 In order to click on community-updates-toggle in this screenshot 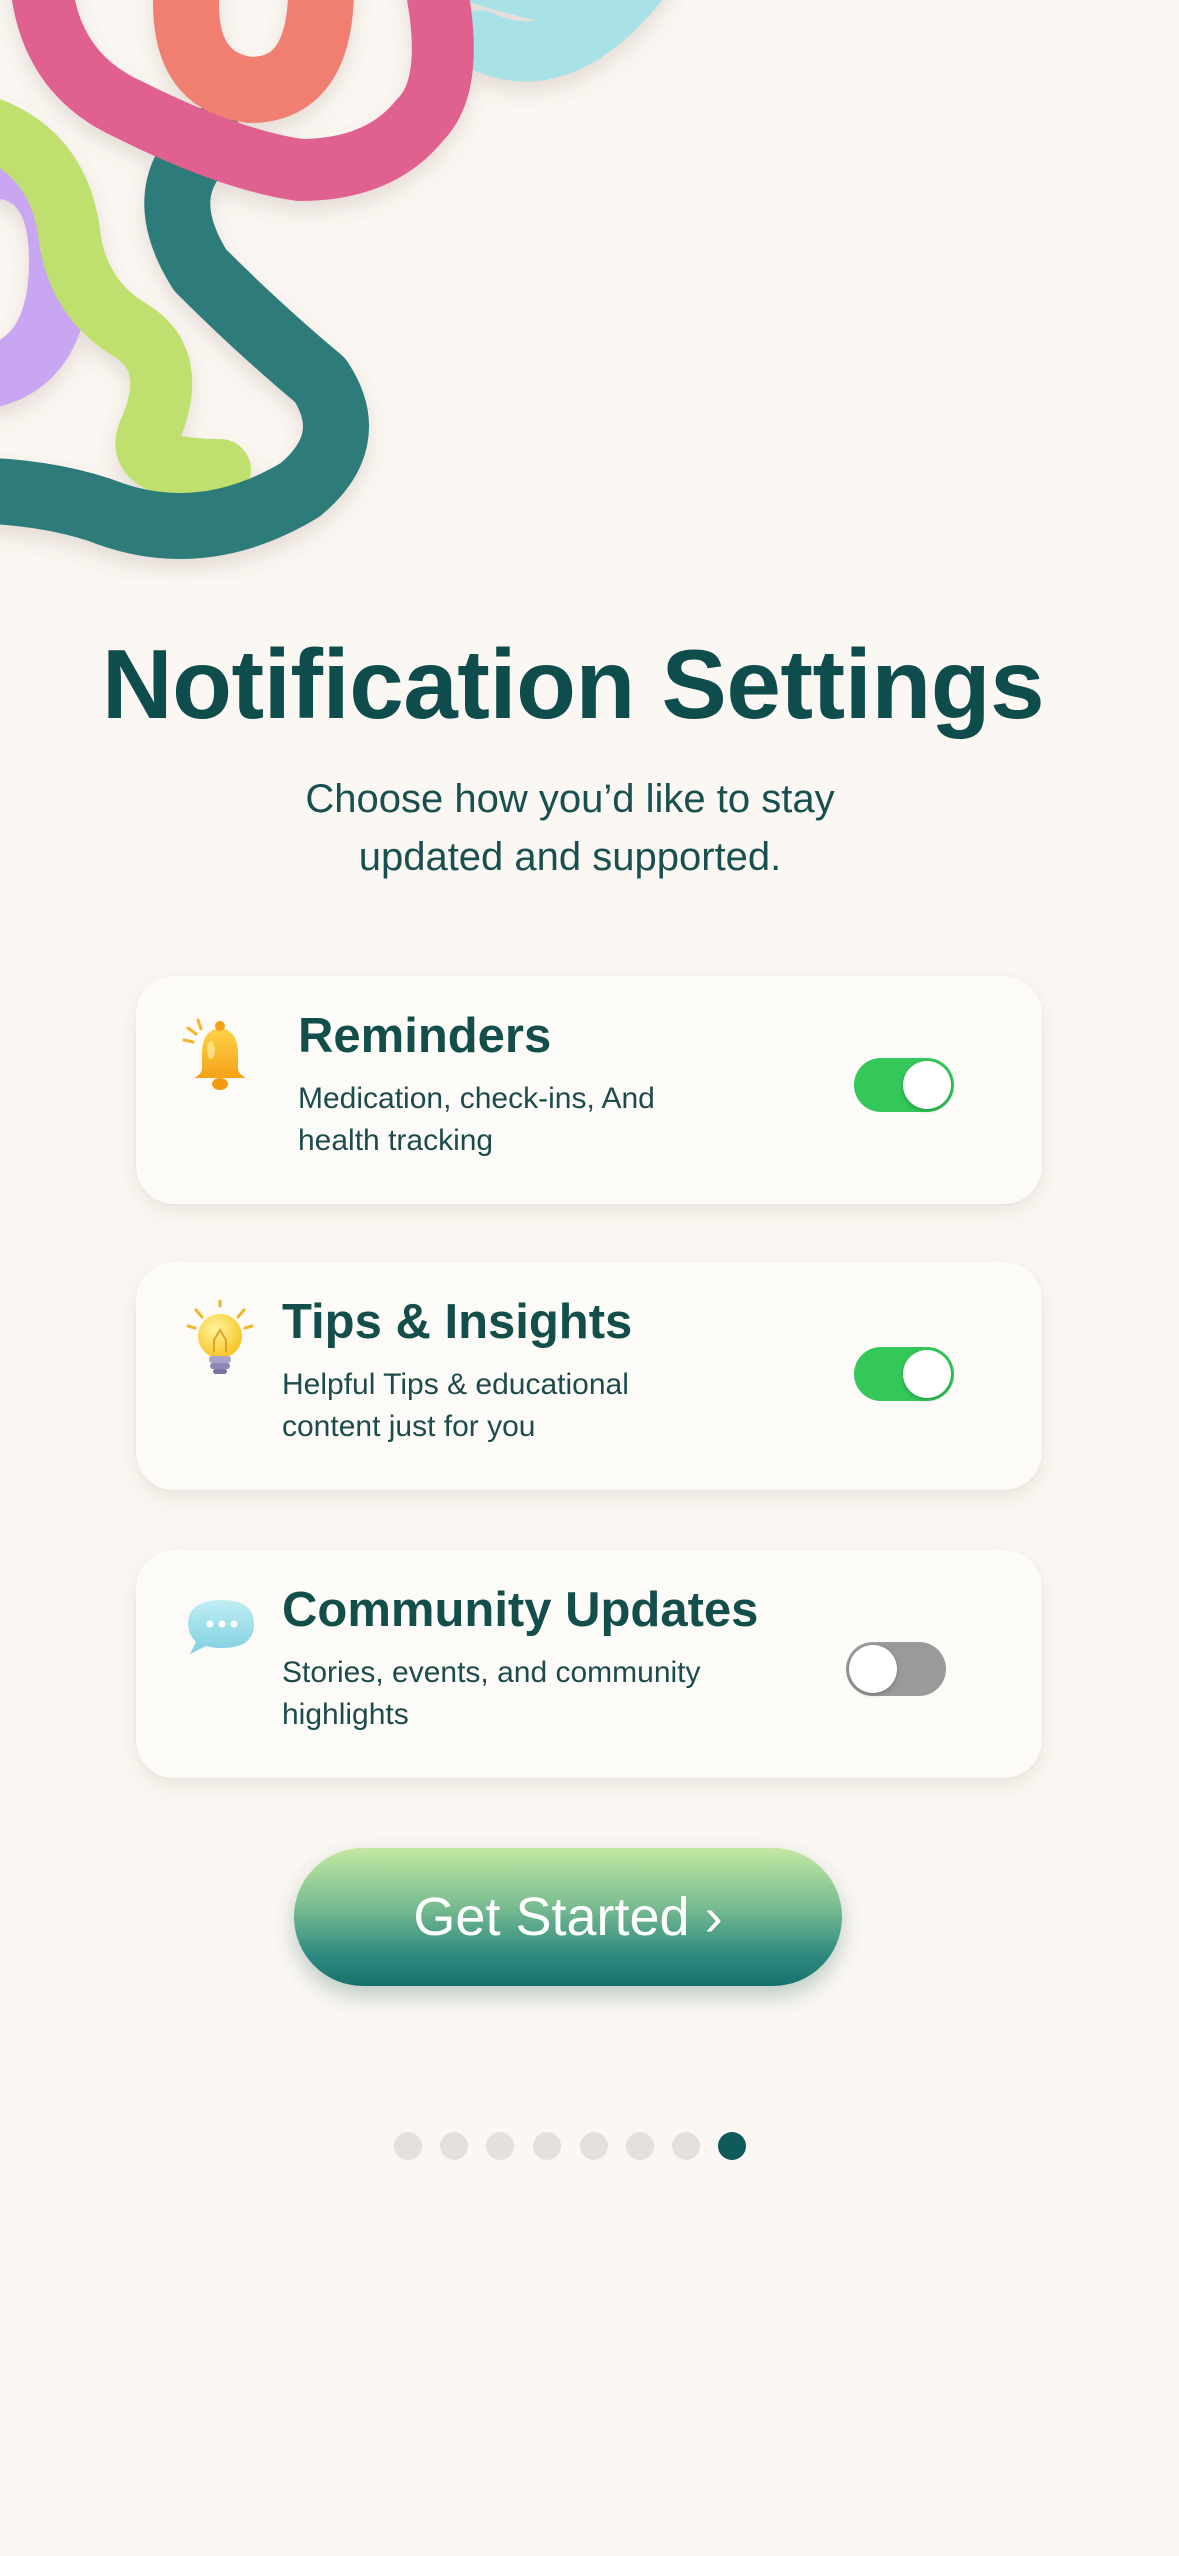, I will do `click(896, 1669)`.